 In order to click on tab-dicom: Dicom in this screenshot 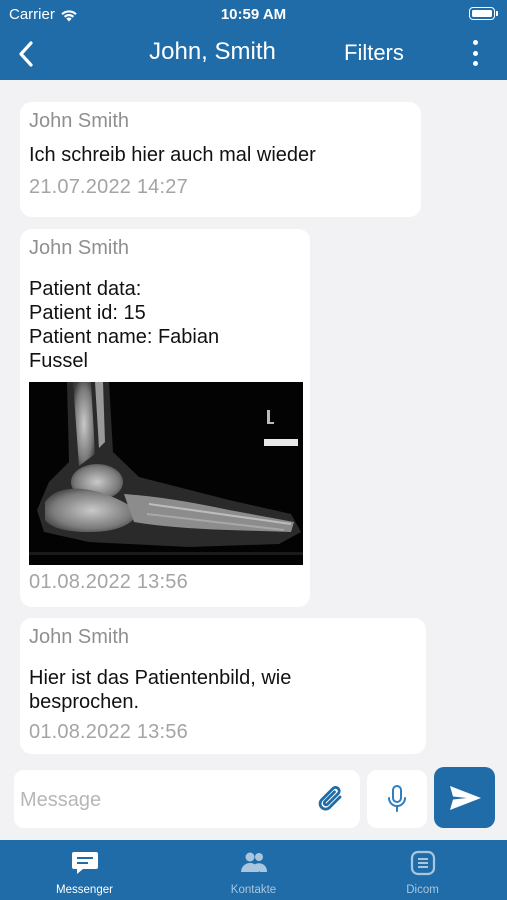, I will do `click(422, 870)`.